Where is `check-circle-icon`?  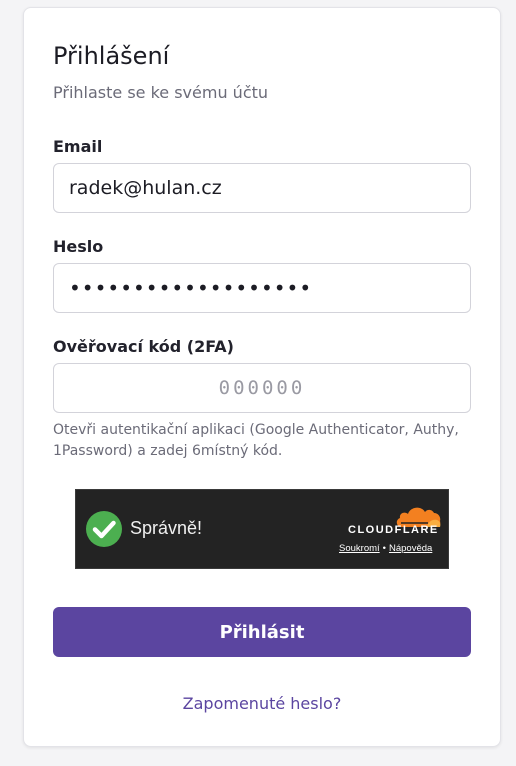 check-circle-icon is located at coordinates (104, 529).